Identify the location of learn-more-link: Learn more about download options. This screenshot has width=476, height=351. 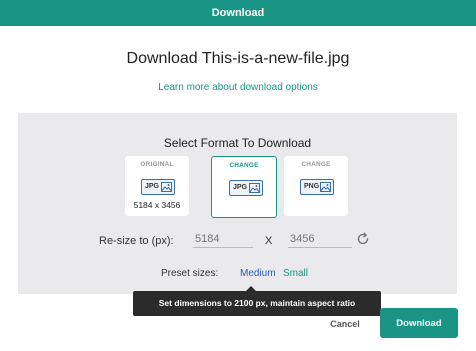
(238, 87).